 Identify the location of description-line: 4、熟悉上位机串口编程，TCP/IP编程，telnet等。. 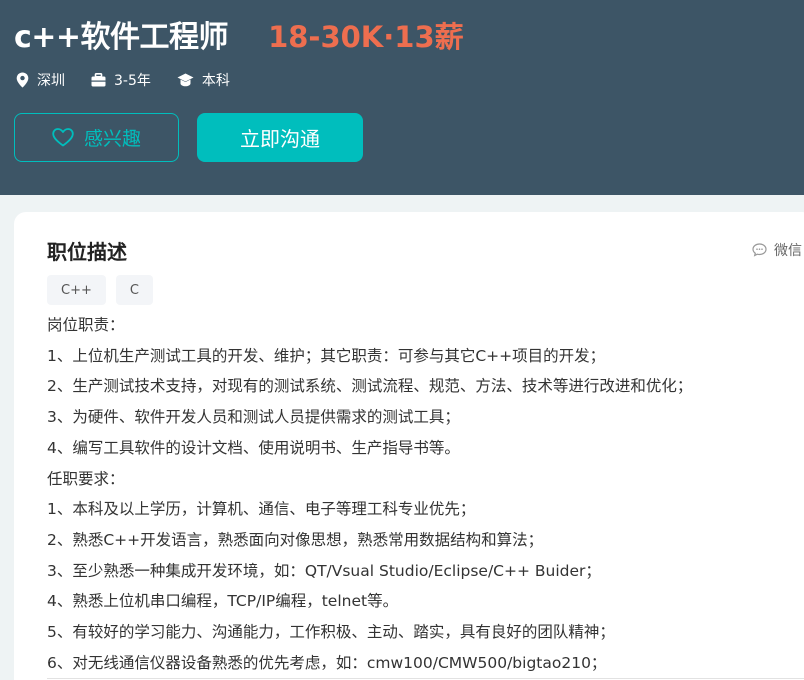
(223, 601).